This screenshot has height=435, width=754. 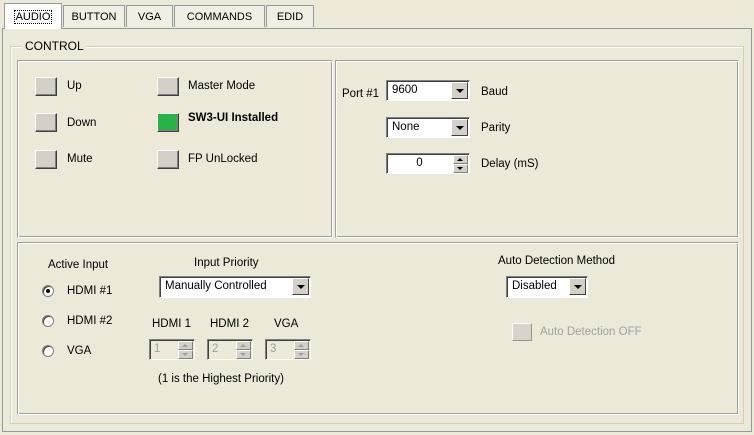 I want to click on priority-hdmi1-spinner: 1, so click(x=172, y=349).